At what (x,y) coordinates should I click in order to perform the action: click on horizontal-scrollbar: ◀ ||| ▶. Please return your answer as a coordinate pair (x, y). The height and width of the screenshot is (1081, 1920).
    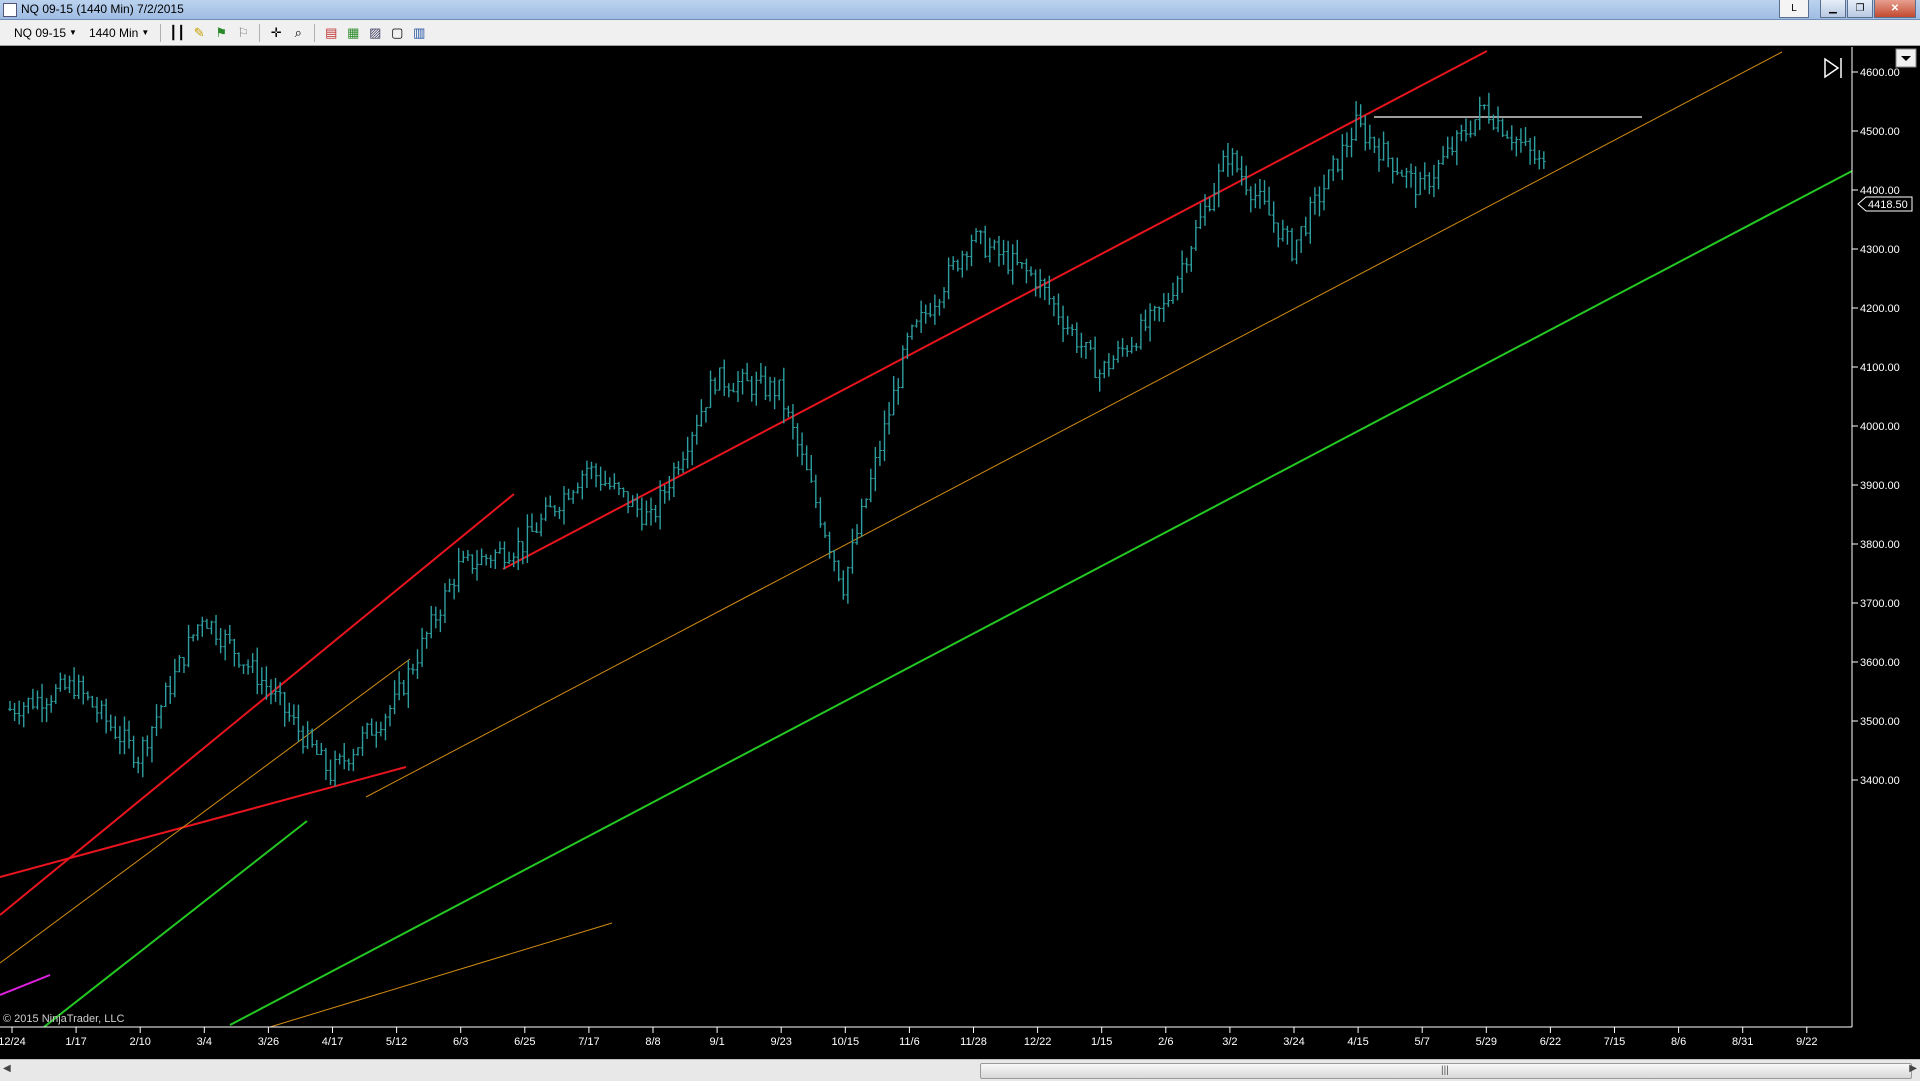
    Looking at the image, I should click on (960, 1070).